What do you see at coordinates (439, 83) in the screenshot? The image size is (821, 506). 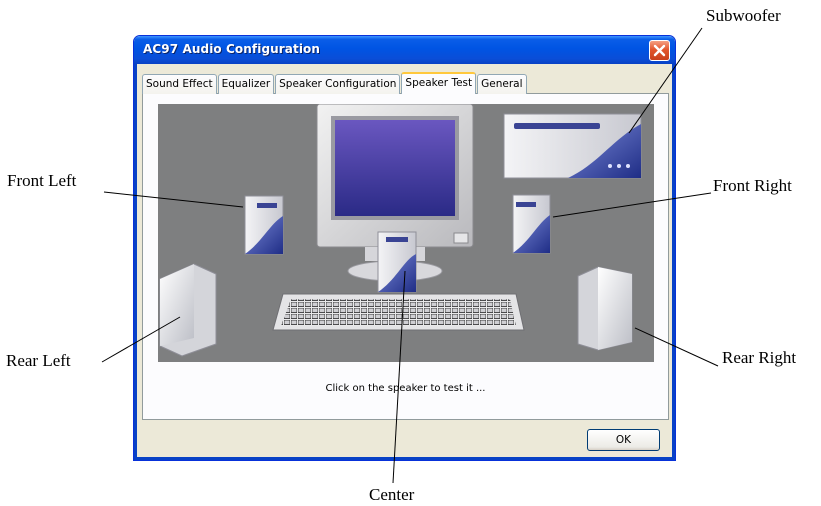 I see `tab-speaker-test: Speaker Test` at bounding box center [439, 83].